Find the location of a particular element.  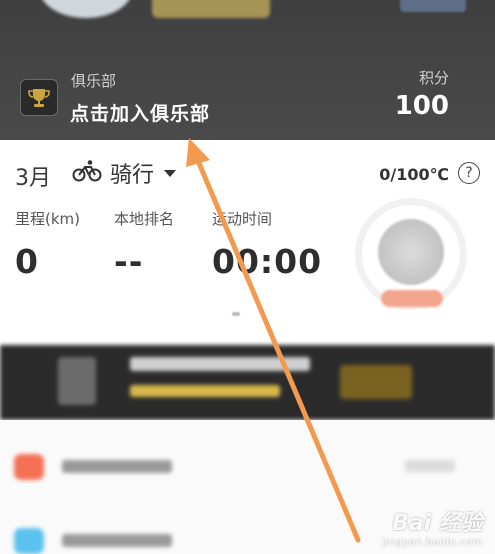

distance-value: 0 is located at coordinates (27, 261).